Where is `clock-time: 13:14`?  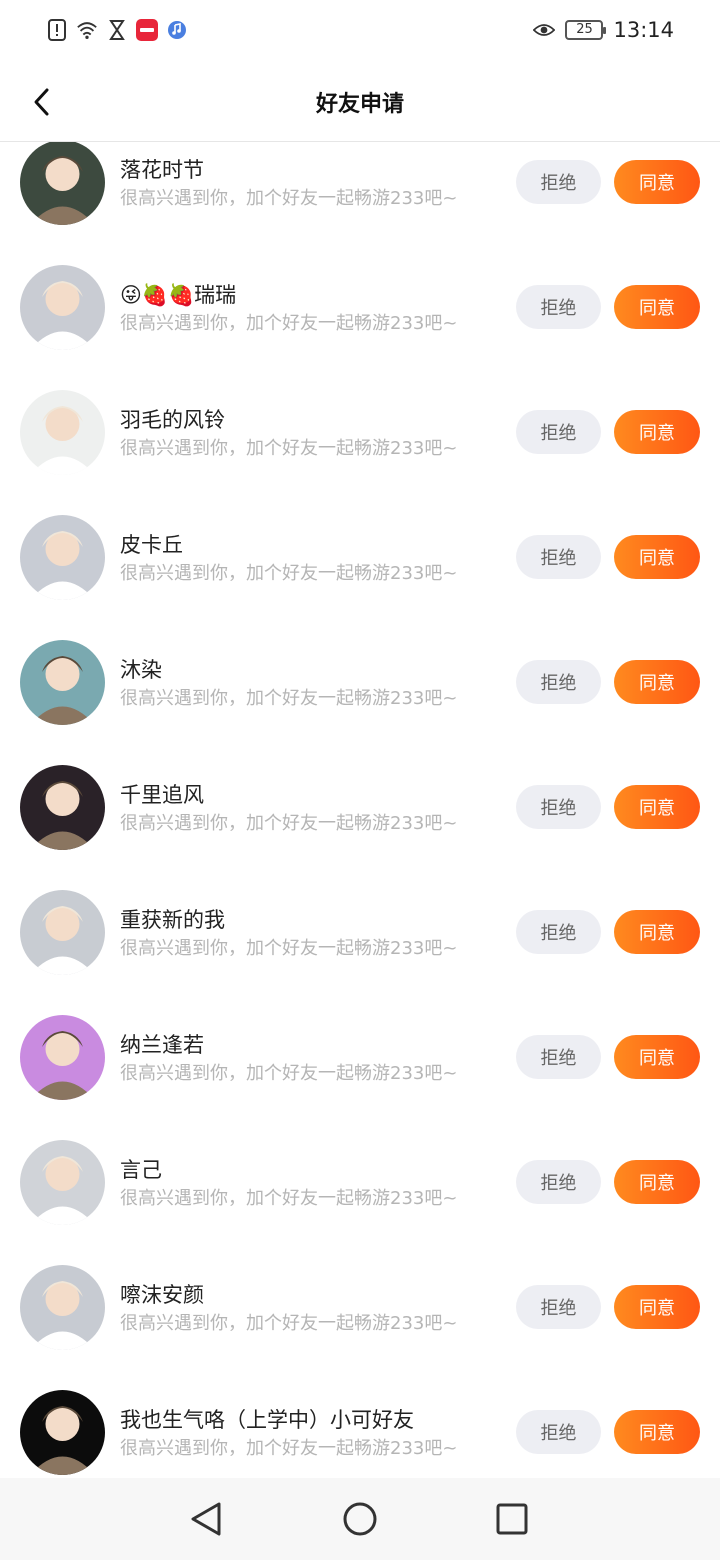 clock-time: 13:14 is located at coordinates (643, 30).